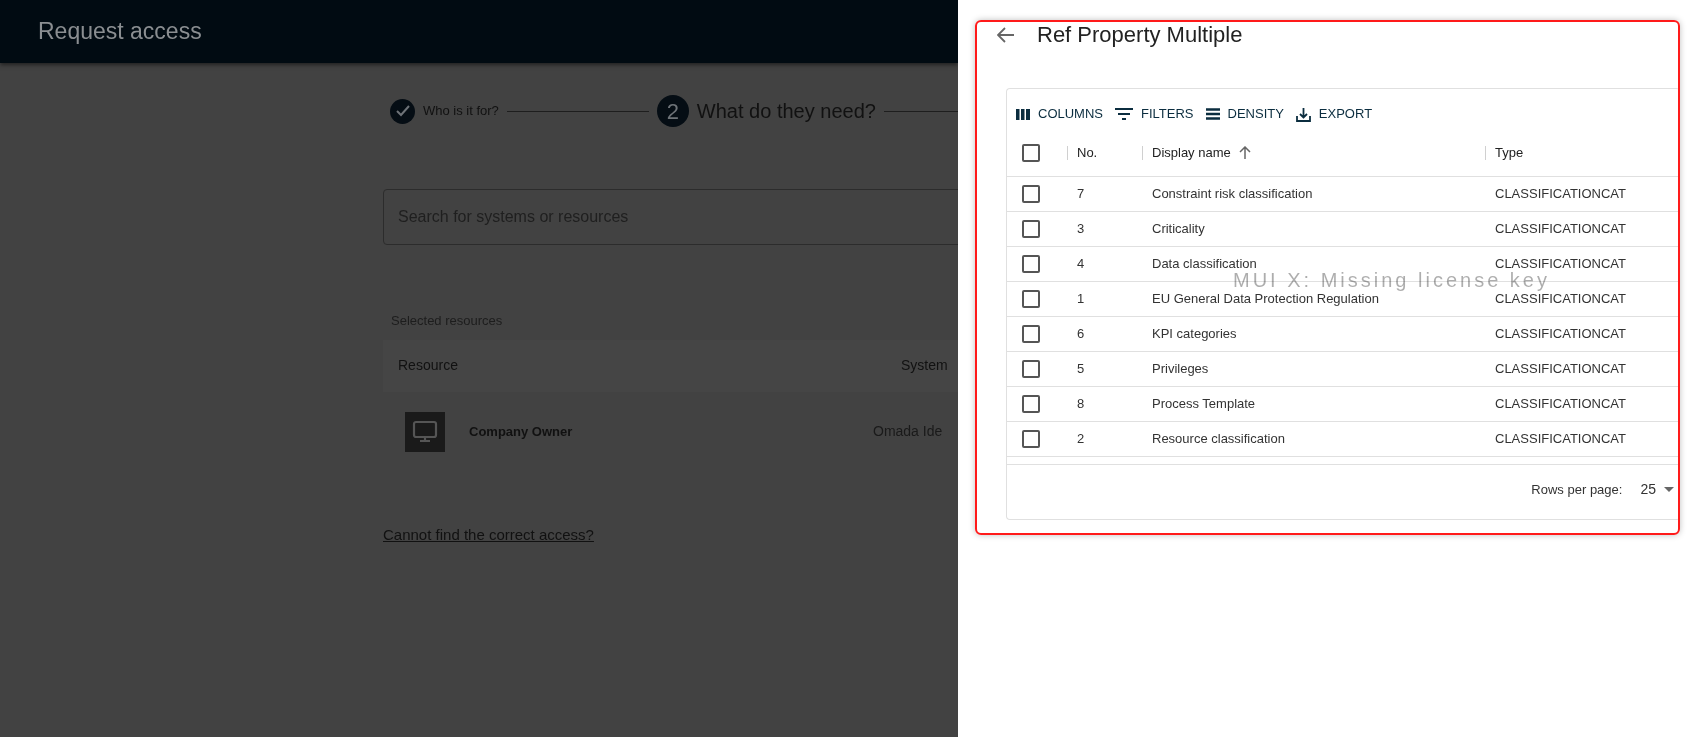 Image resolution: width=1689 pixels, height=737 pixels. Describe the element at coordinates (1081, 229) in the screenshot. I see `table-cell: 3` at that location.